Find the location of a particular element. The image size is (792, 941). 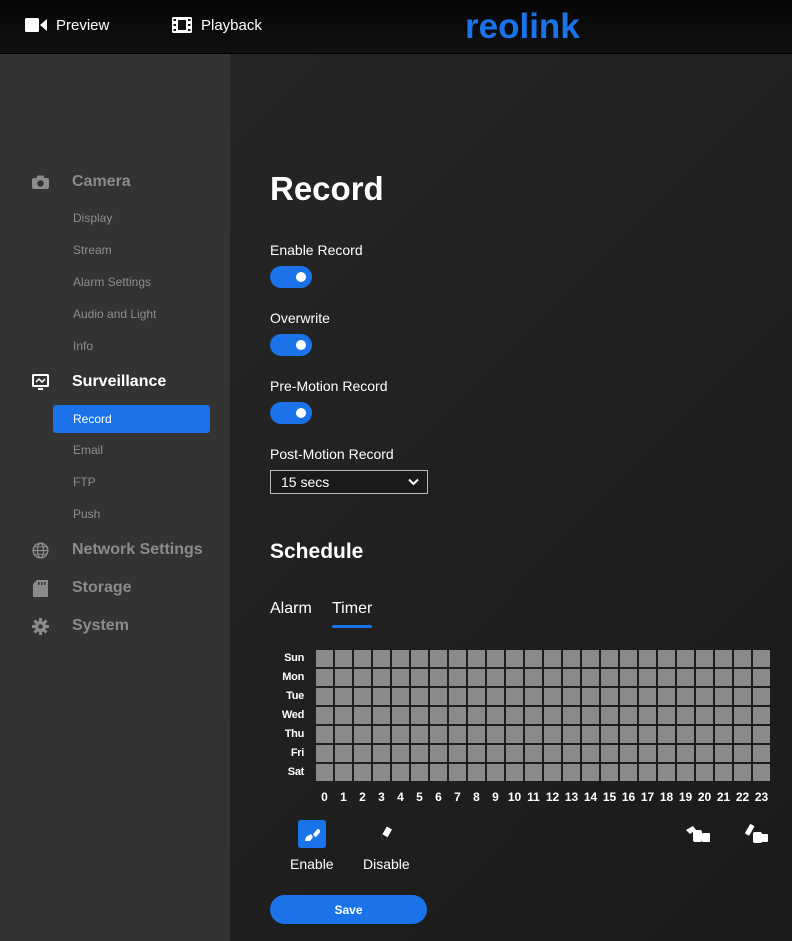

save-button: Save is located at coordinates (348, 909).